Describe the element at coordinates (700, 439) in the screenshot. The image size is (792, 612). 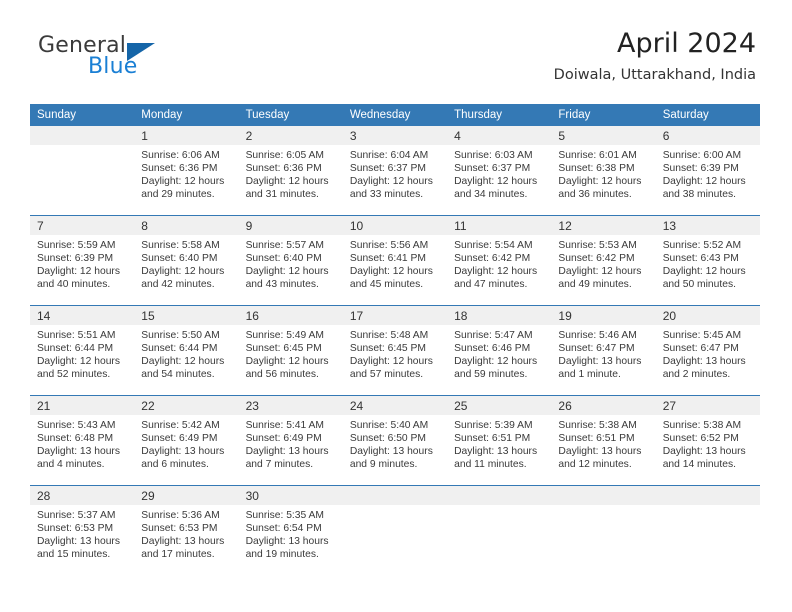
I see `sunset-text: Sunset: 6:52 PM` at that location.